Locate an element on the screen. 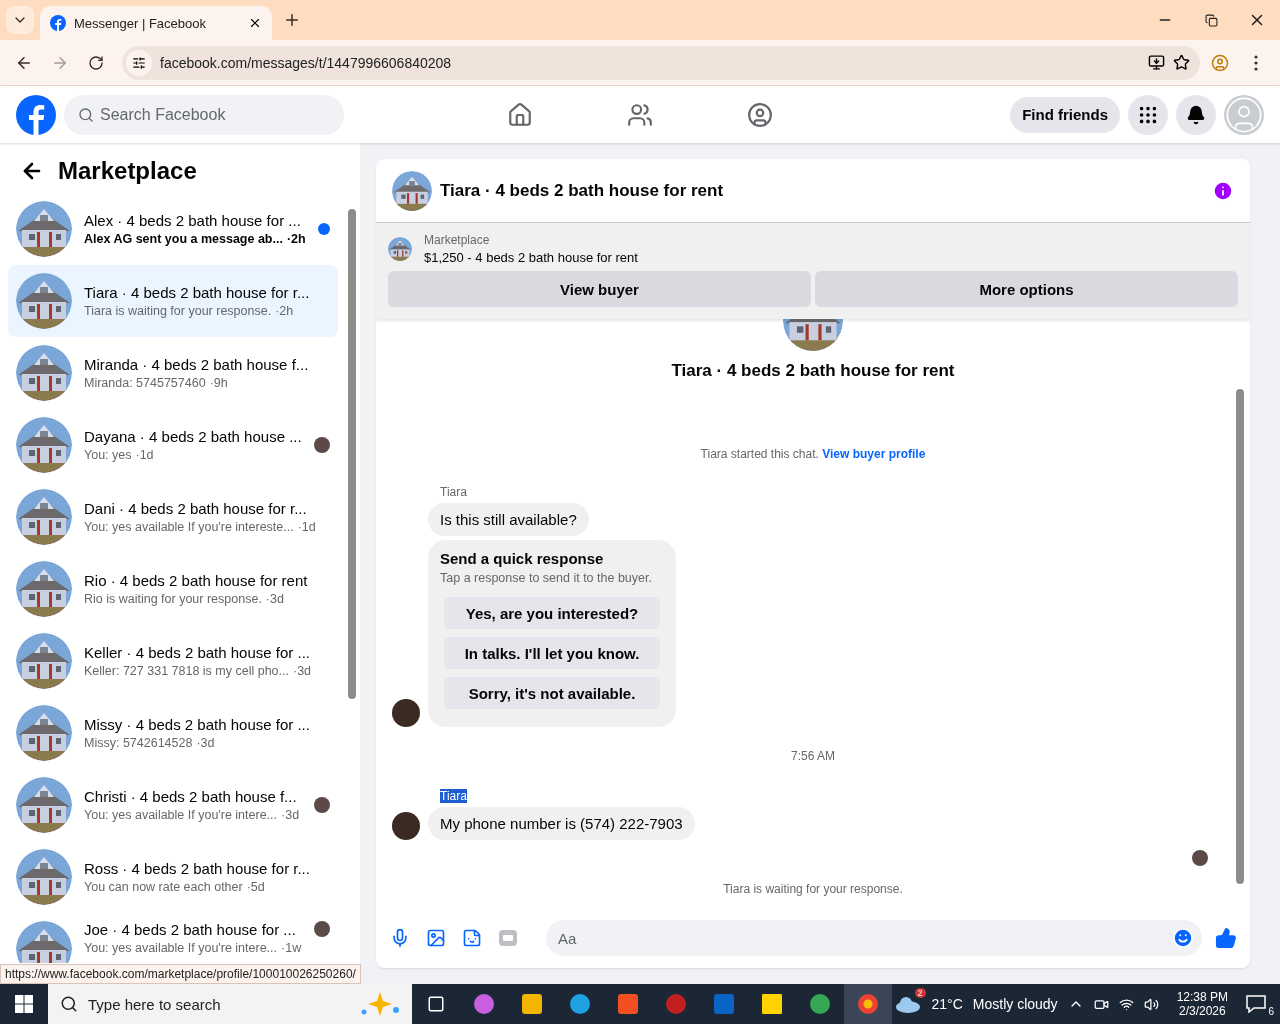  quick-response-button: Sorry, it's not available. is located at coordinates (552, 693).